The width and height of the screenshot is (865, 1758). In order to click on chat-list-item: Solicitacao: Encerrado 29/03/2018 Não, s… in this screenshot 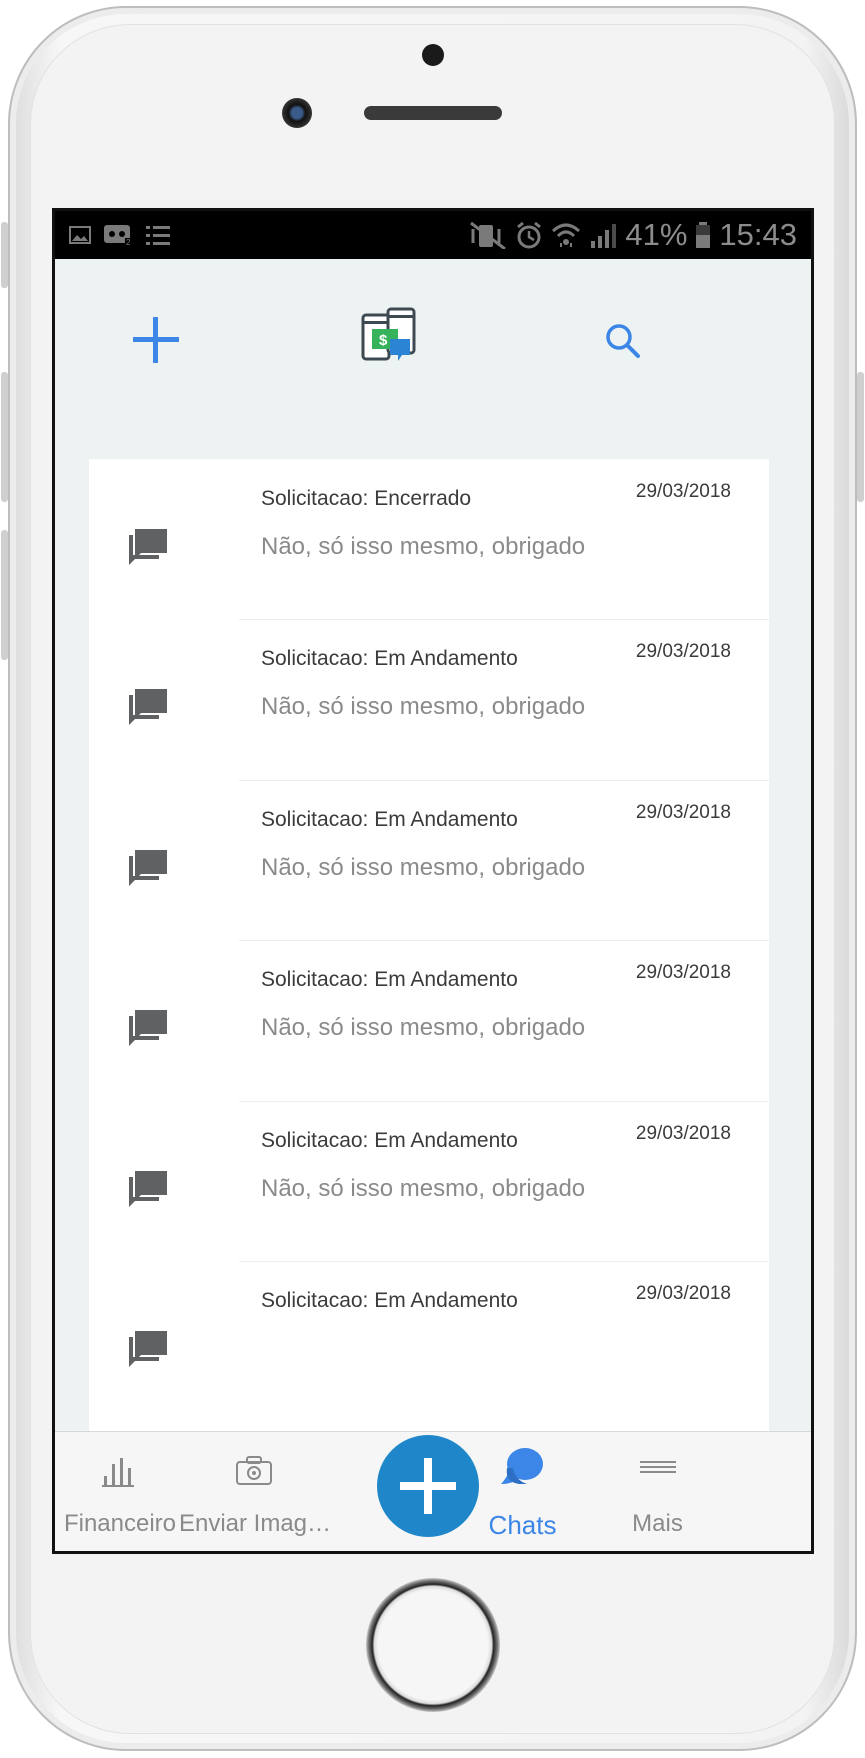, I will do `click(429, 549)`.